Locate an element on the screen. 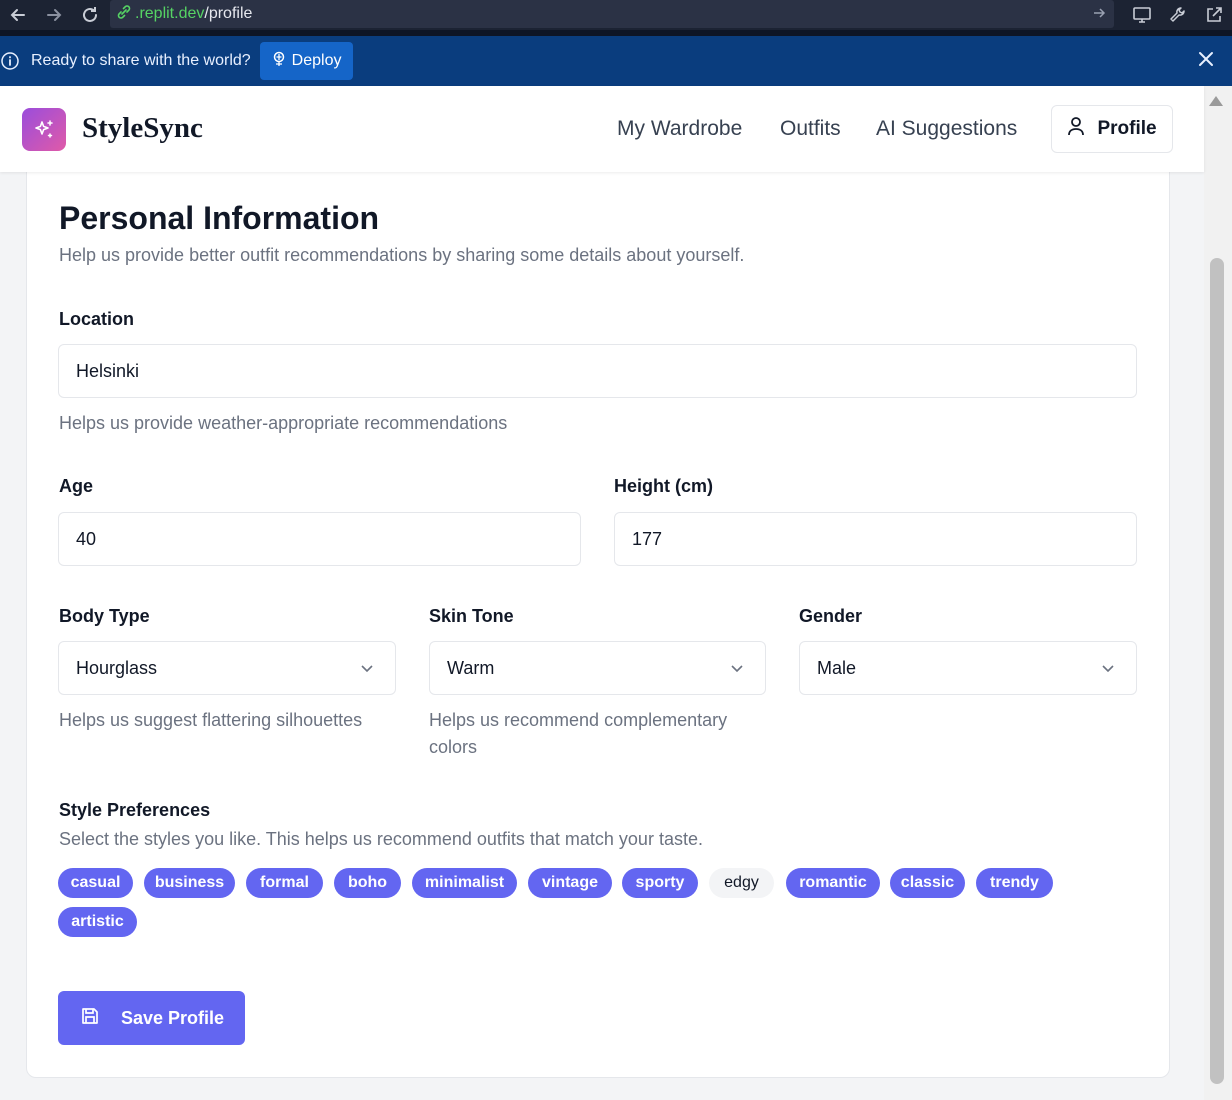 The width and height of the screenshot is (1232, 1100). style-tag: minimalist is located at coordinates (464, 883).